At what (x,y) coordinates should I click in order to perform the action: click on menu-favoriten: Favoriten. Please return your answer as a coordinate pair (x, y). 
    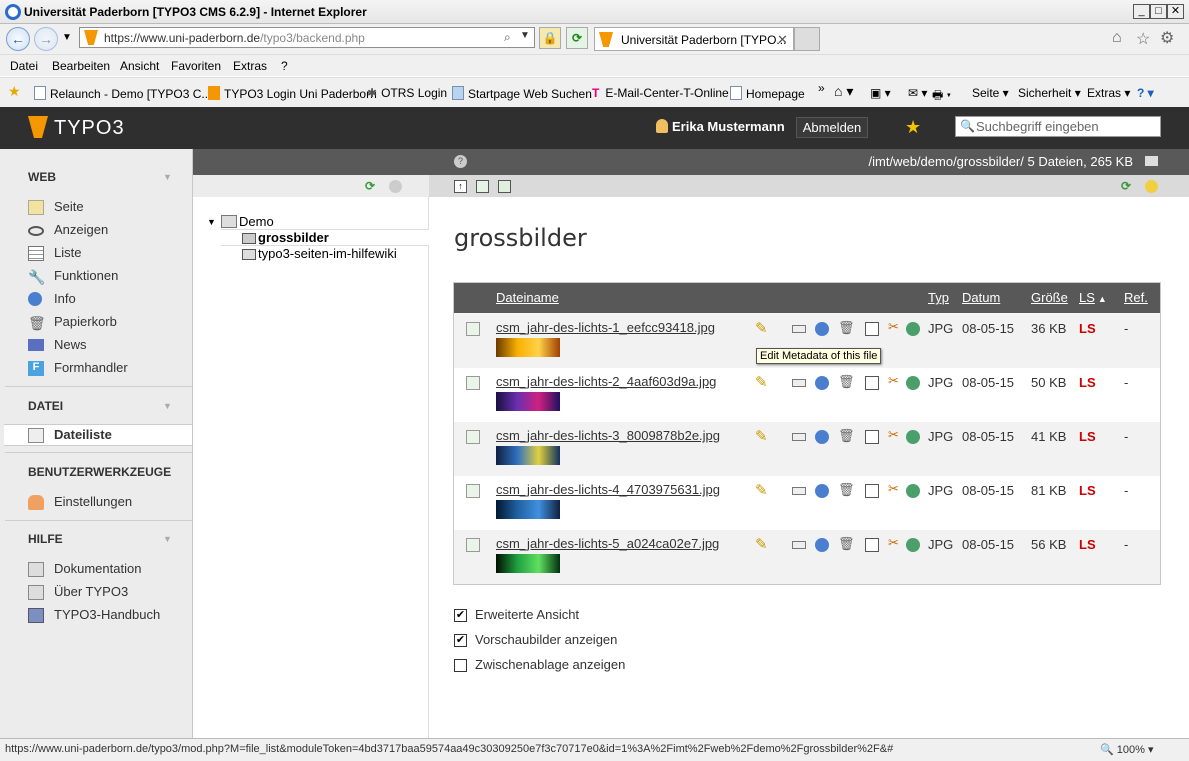
    Looking at the image, I should click on (196, 66).